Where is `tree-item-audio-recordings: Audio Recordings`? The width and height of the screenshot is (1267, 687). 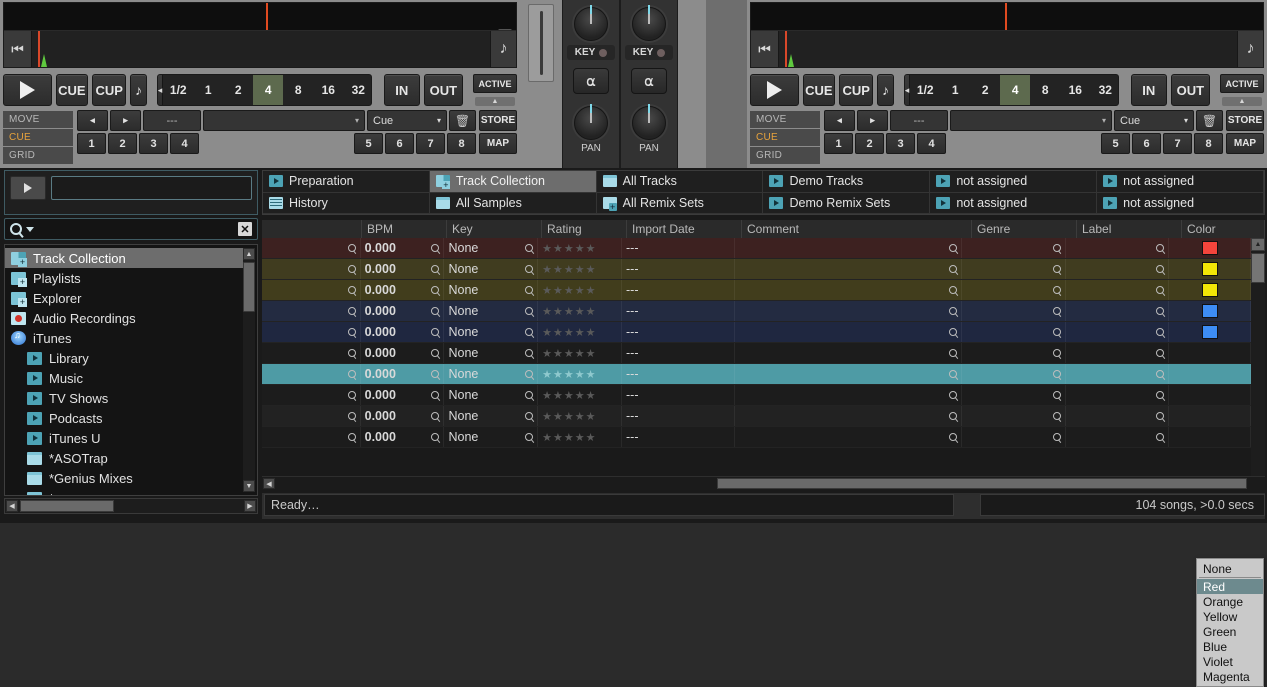 tree-item-audio-recordings: Audio Recordings is located at coordinates (124, 318).